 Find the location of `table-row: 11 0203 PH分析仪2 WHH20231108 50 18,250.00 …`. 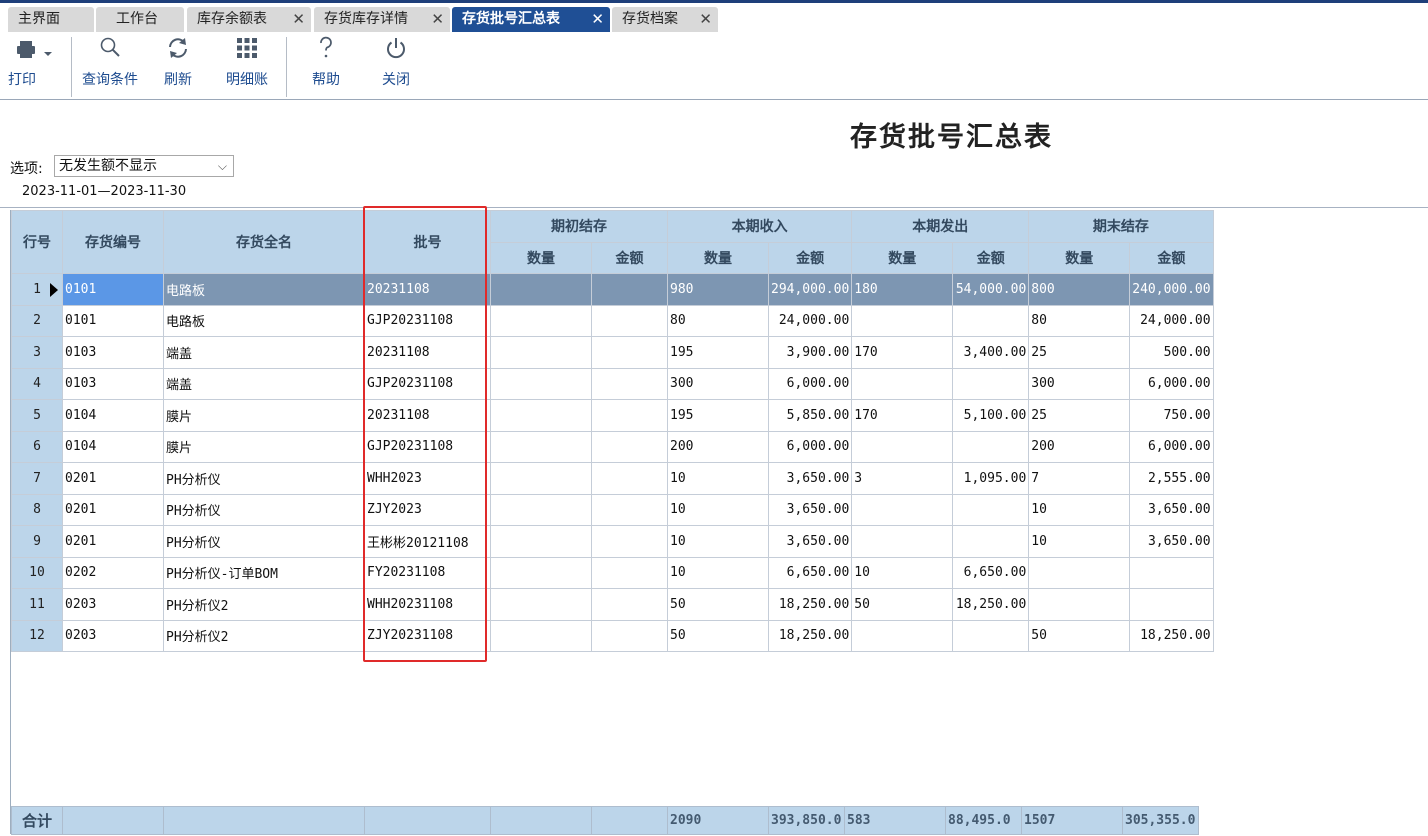

table-row: 11 0203 PH分析仪2 WHH20231108 50 18,250.00 … is located at coordinates (612, 604).